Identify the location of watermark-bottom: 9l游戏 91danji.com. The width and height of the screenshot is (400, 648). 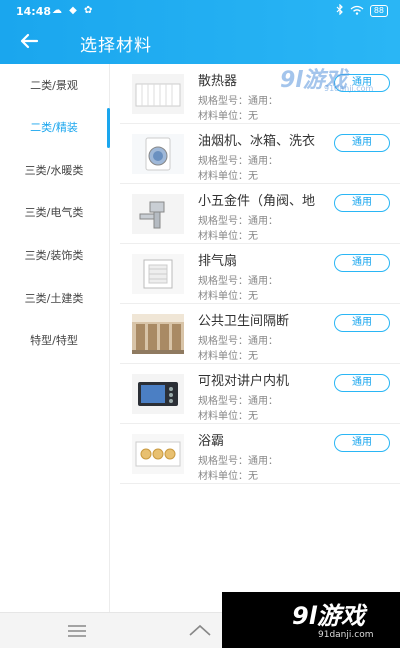
(311, 620).